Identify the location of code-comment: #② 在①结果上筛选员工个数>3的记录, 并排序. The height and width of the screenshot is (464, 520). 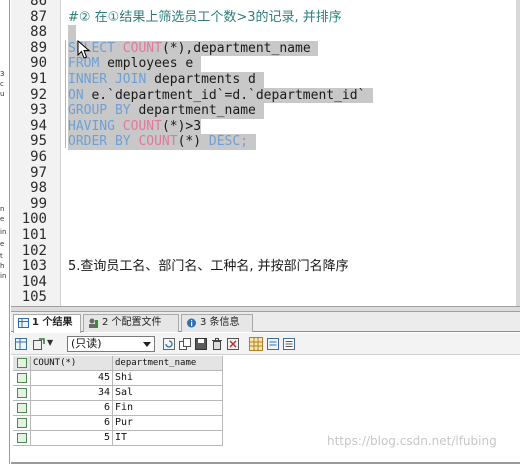
(205, 17).